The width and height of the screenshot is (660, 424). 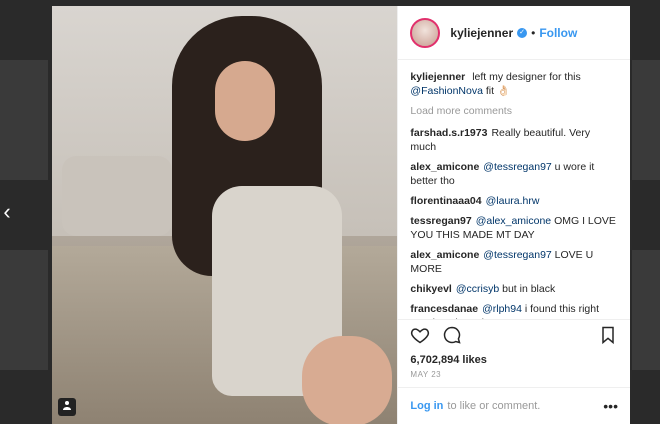 I want to click on more-options-icon: •••, so click(x=610, y=406).